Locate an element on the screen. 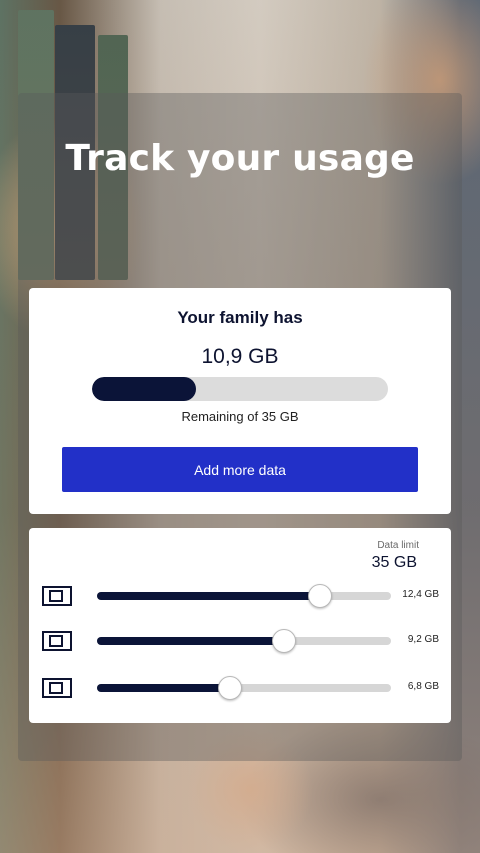  sim-data-value: 6,8 GB is located at coordinates (423, 686).